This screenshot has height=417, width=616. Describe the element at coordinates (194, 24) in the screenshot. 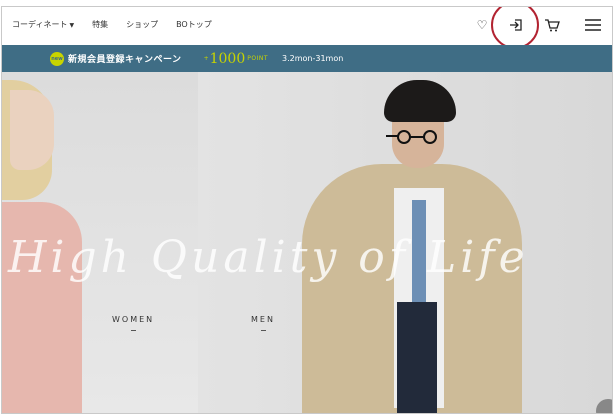

I see `nav-bo-top: BOトップ` at that location.